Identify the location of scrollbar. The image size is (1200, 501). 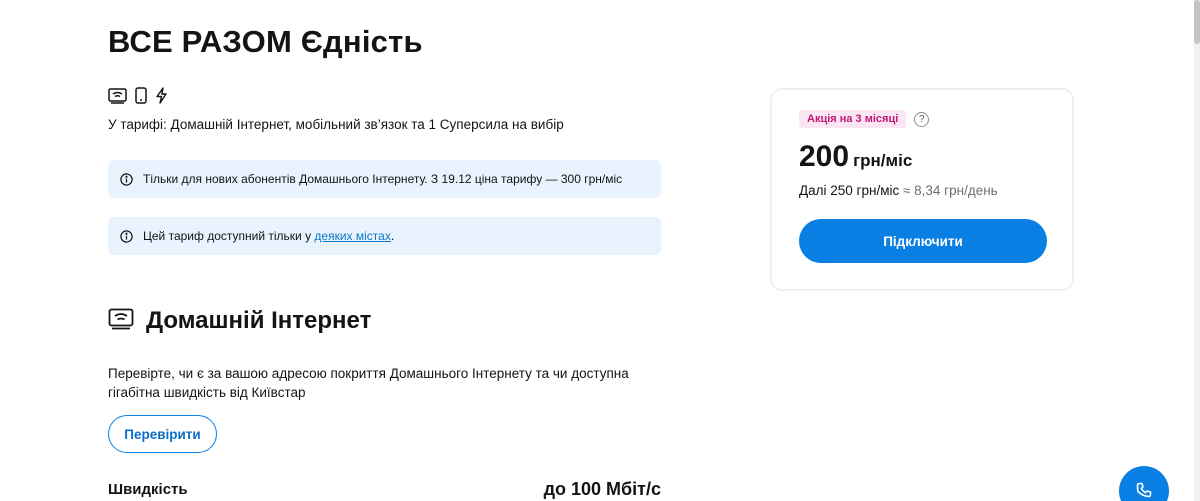
(1197, 250).